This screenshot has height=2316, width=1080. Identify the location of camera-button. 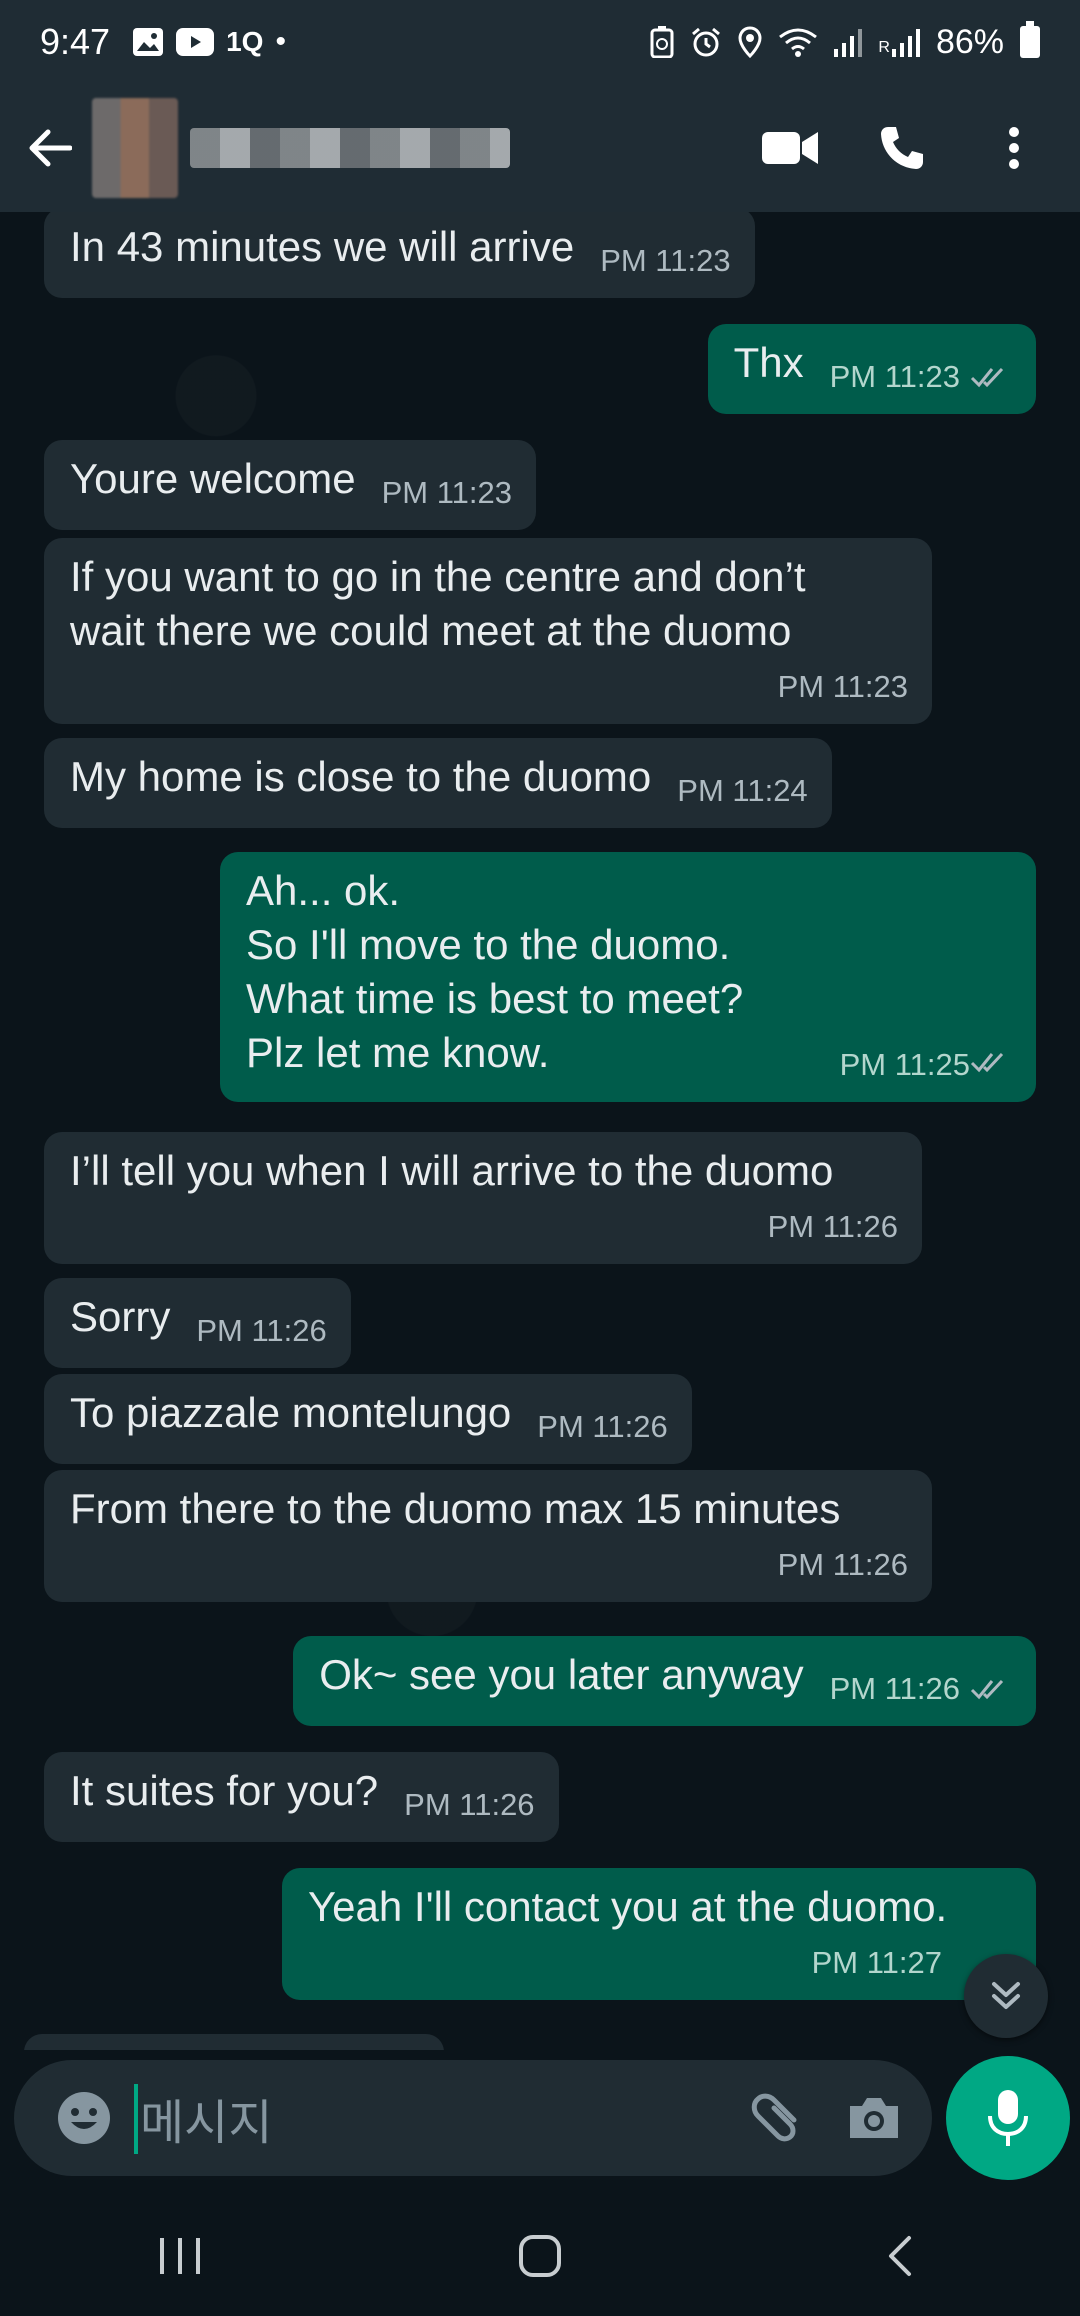
(874, 2118).